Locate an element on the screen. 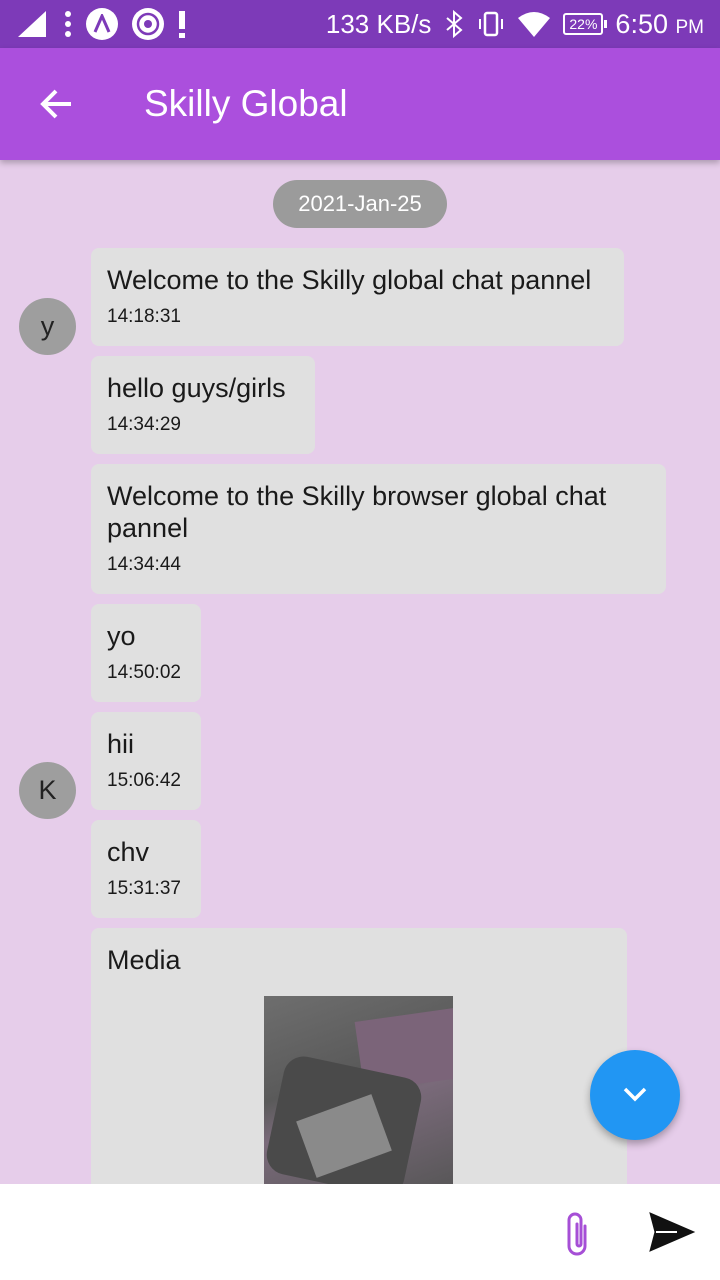  attach-button is located at coordinates (577, 1233).